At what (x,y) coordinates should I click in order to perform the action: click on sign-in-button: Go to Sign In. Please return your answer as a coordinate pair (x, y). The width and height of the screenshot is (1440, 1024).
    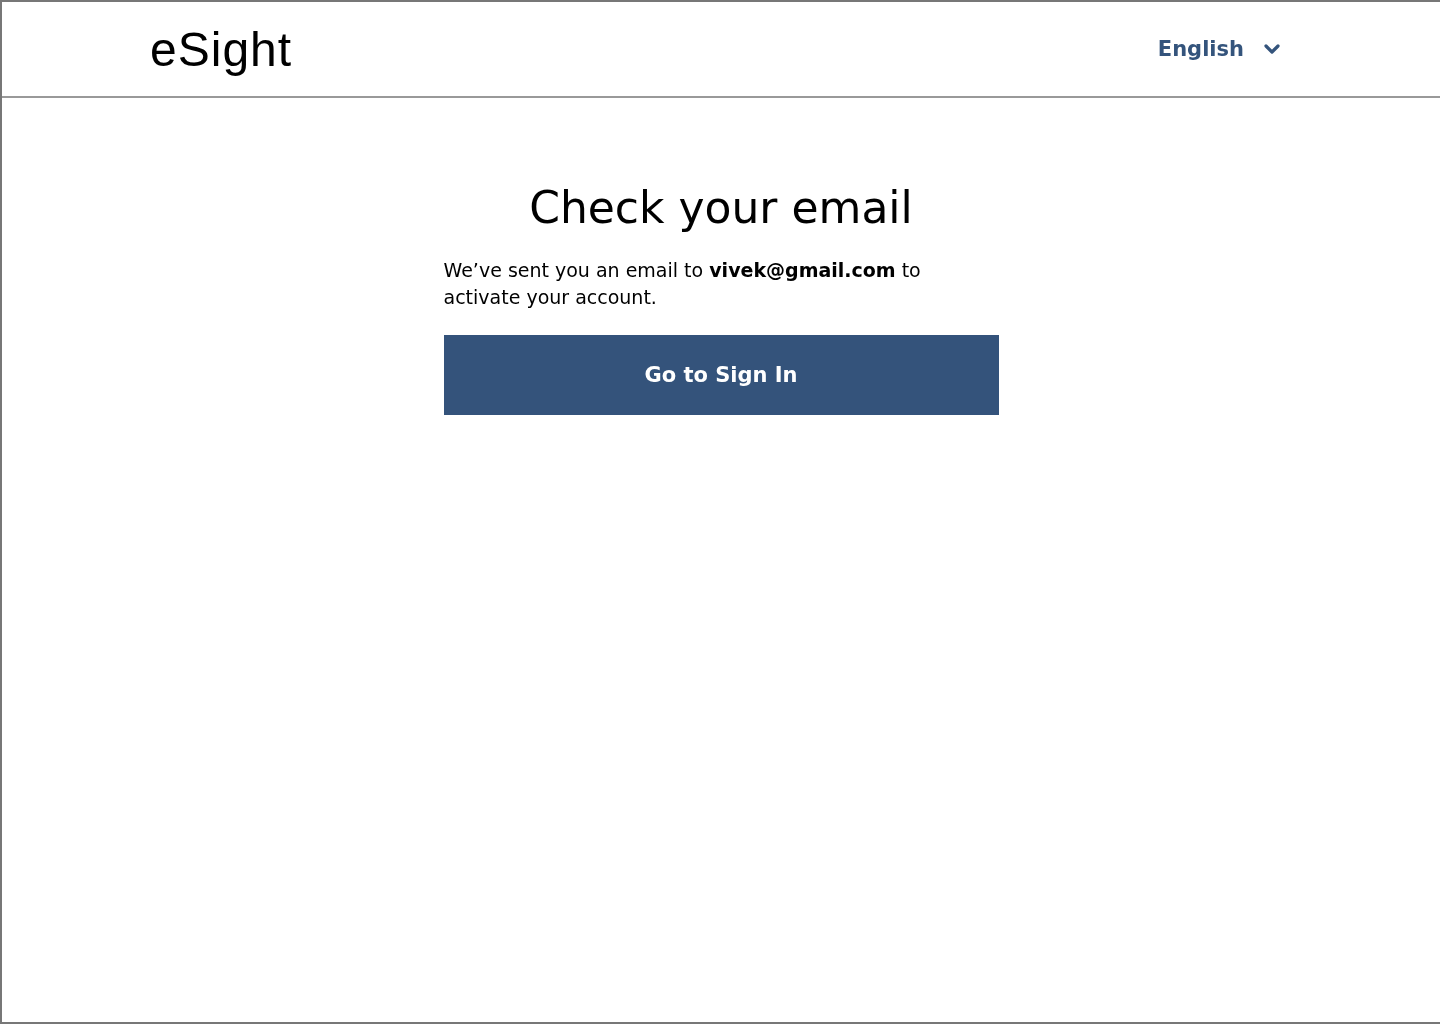
    Looking at the image, I should click on (721, 375).